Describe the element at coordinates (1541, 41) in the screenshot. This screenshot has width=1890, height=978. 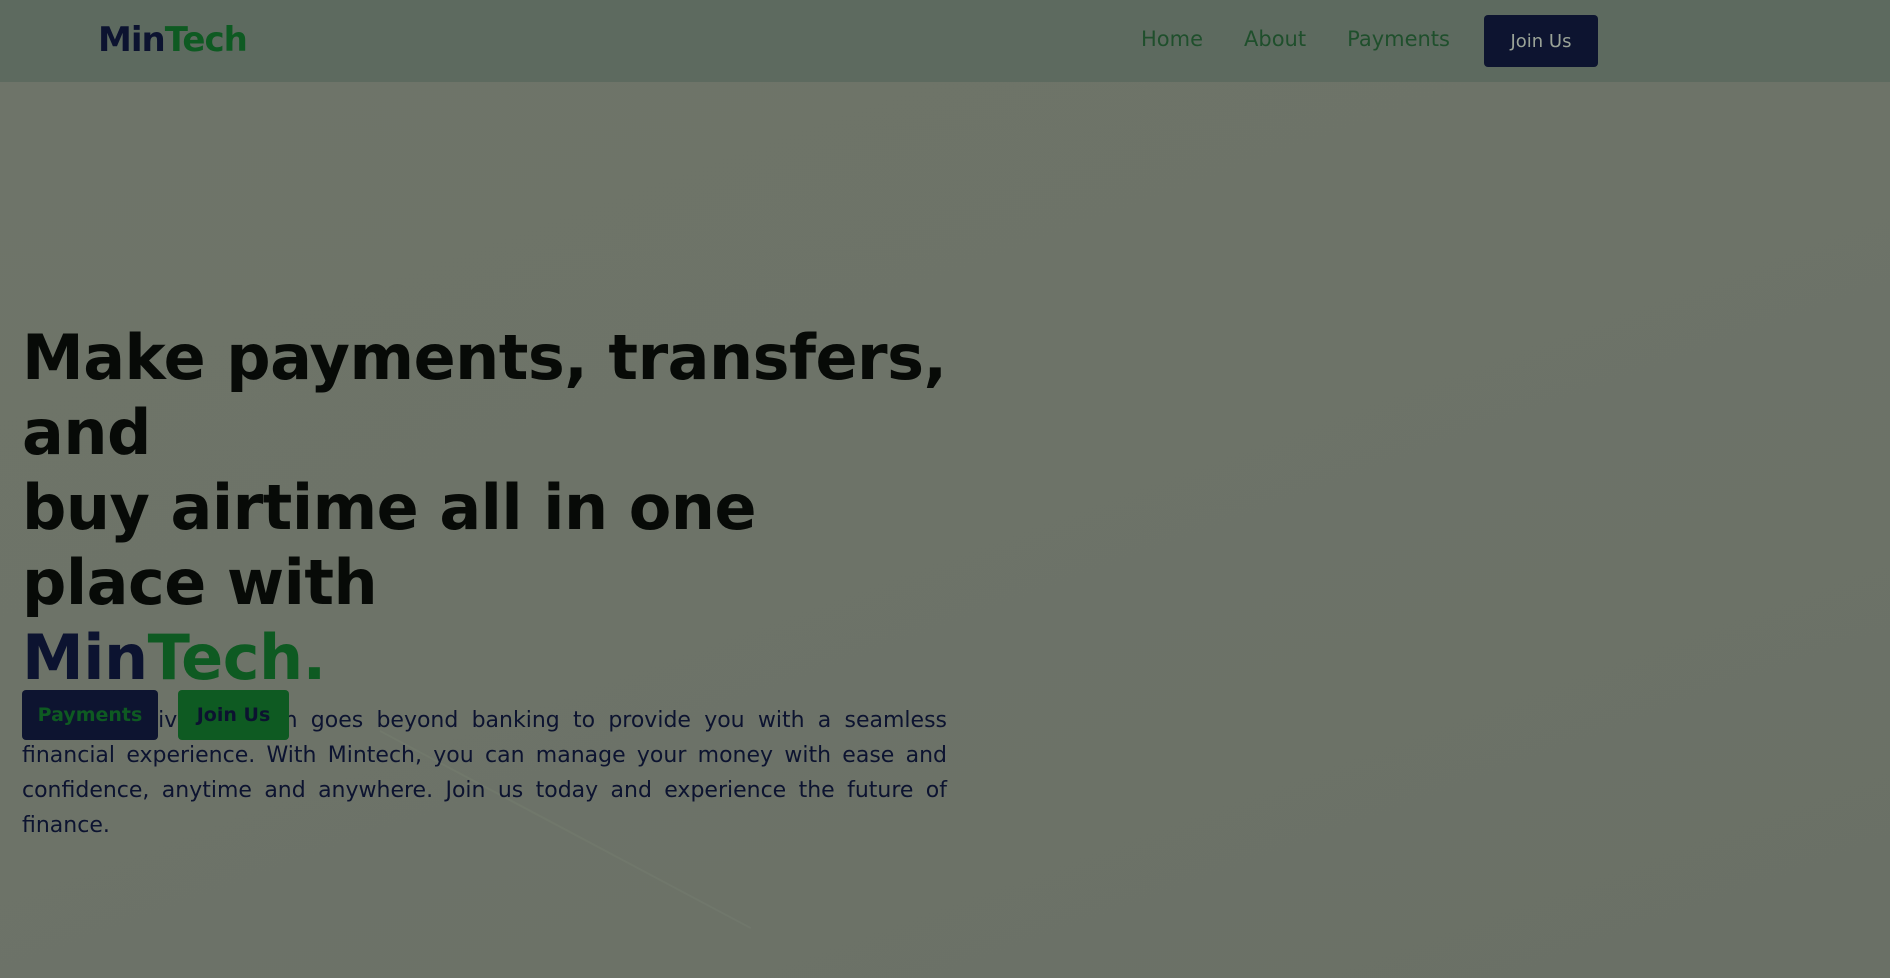
I see `nav-join-button: Join Us` at that location.